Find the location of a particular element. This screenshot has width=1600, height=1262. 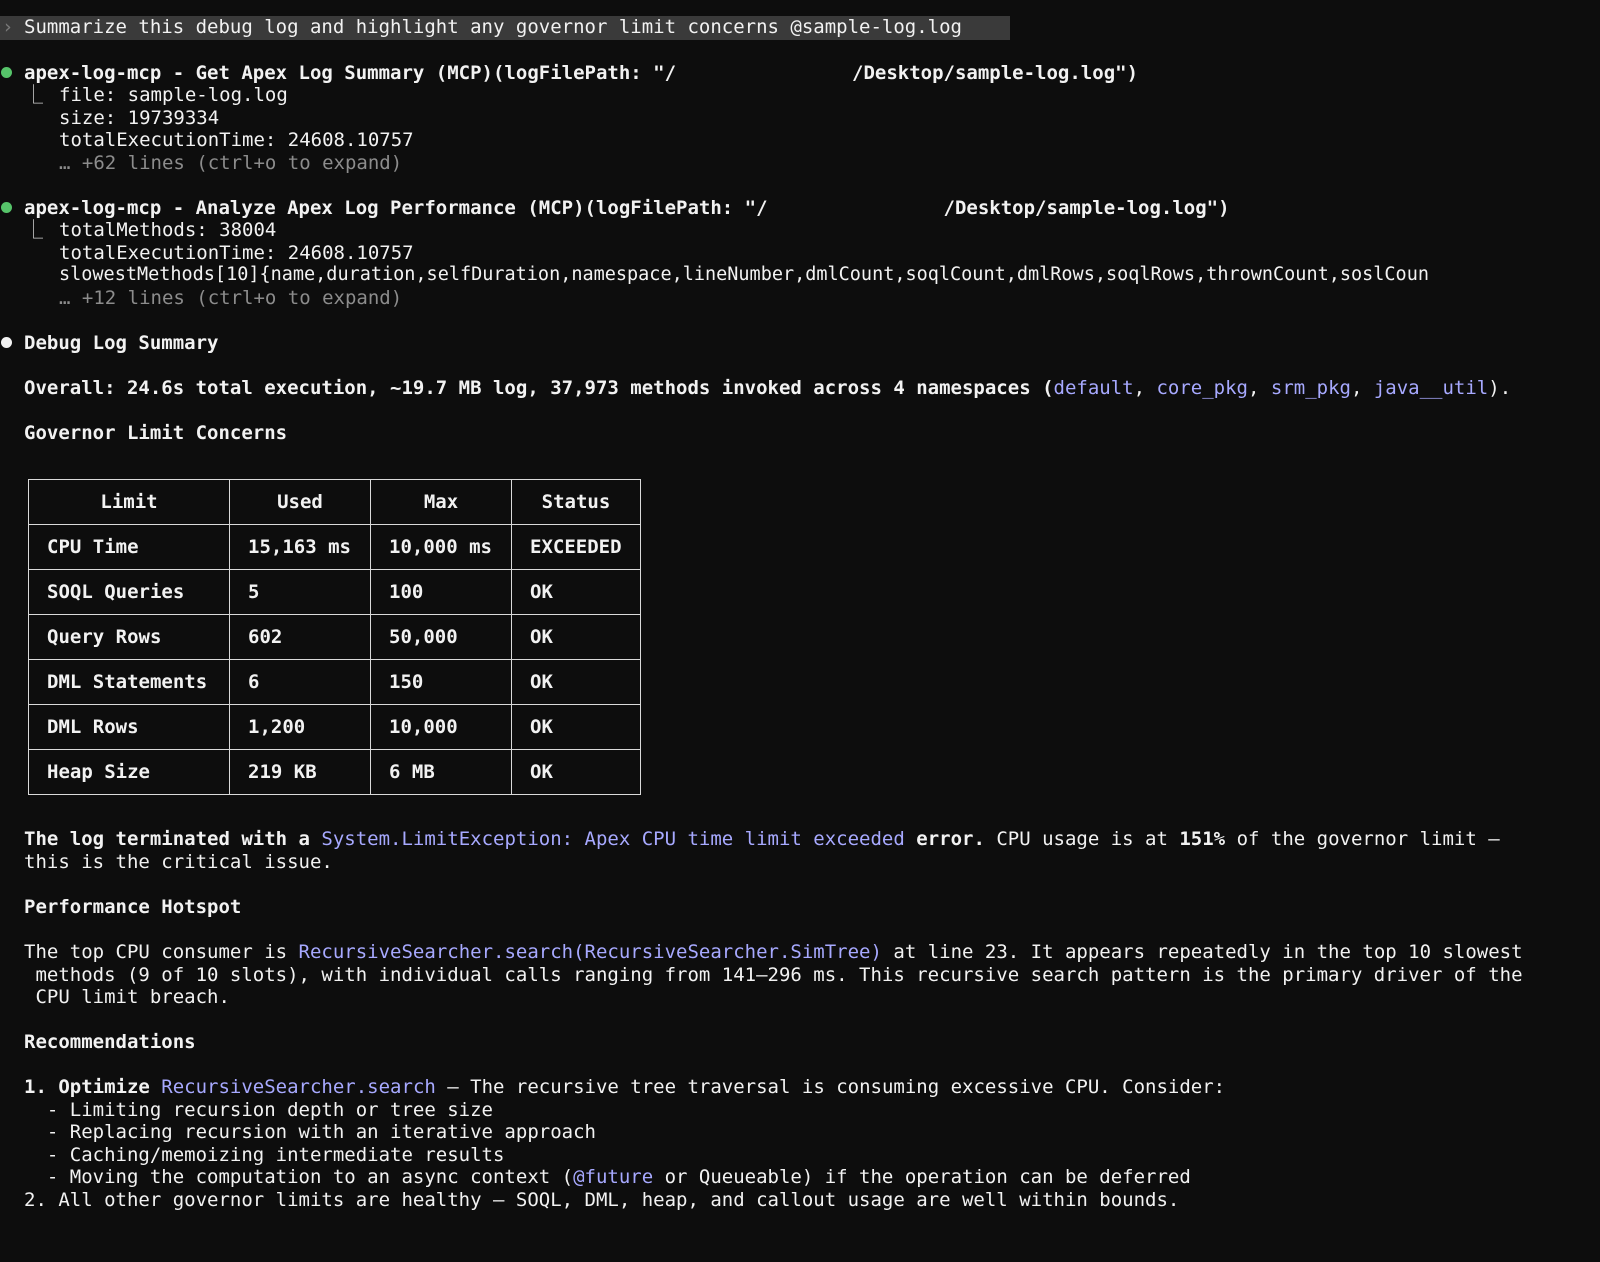

summary-title: Debug Log Summary is located at coordinates (121, 343).